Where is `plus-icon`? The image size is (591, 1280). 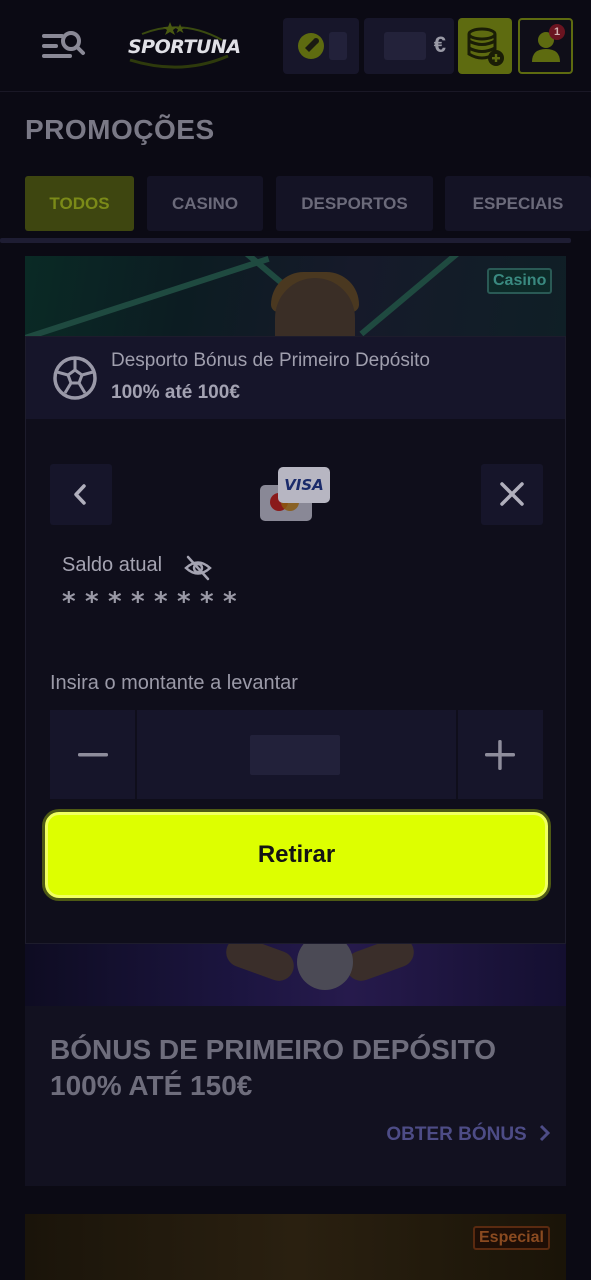 plus-icon is located at coordinates (500, 755).